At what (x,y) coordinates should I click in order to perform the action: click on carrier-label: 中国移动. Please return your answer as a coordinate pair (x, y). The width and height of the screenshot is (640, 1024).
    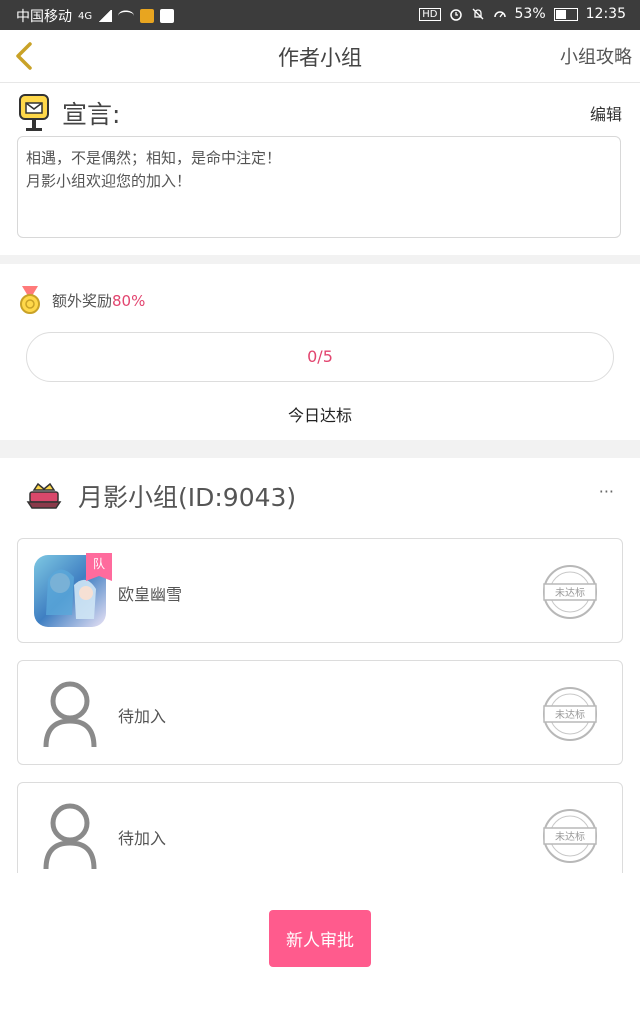
    Looking at the image, I should click on (44, 17).